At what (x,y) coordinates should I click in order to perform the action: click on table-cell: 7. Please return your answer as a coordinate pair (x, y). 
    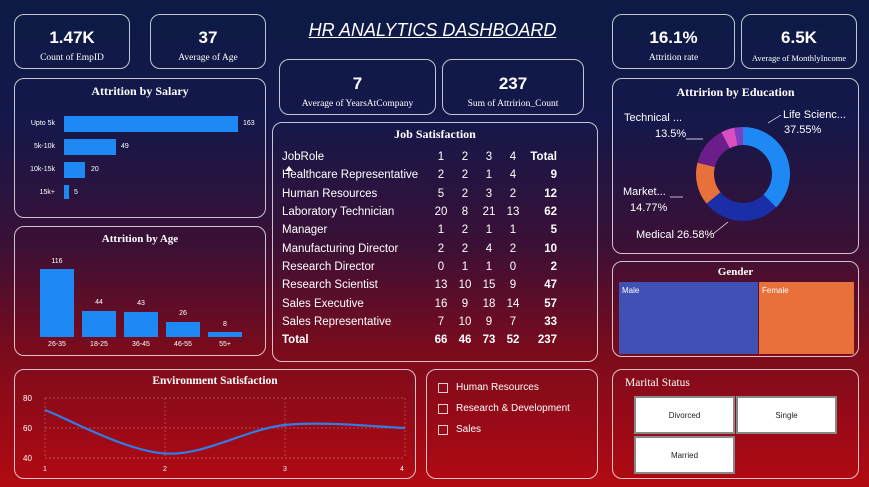
    Looking at the image, I should click on (513, 321).